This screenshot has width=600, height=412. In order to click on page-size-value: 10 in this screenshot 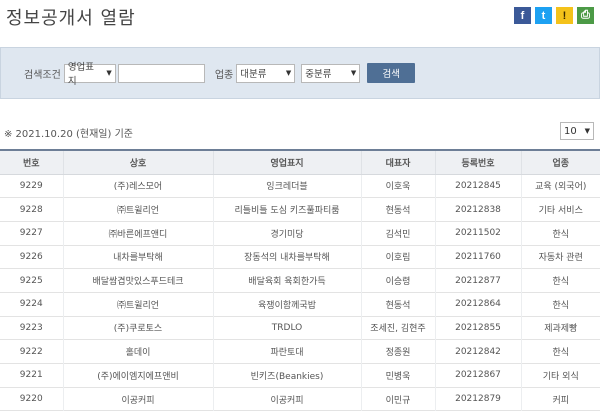, I will do `click(570, 131)`.